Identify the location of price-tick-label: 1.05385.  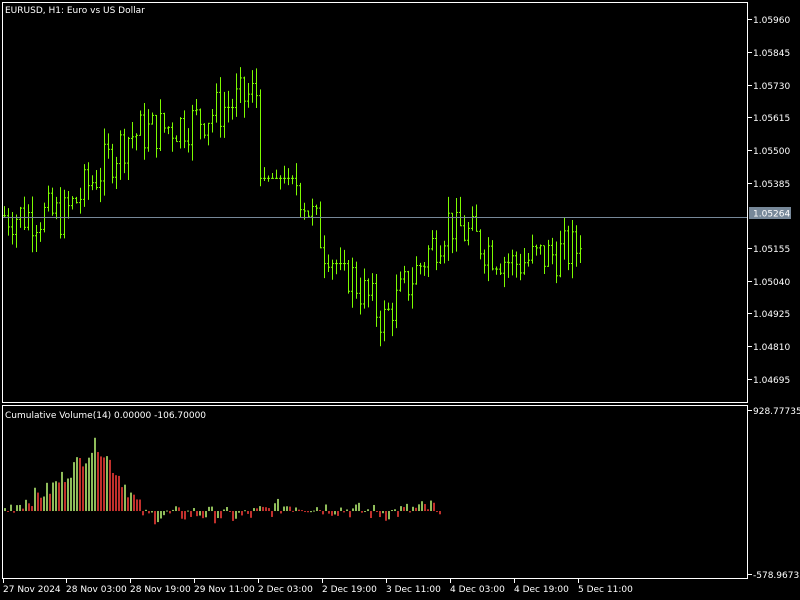
(771, 185).